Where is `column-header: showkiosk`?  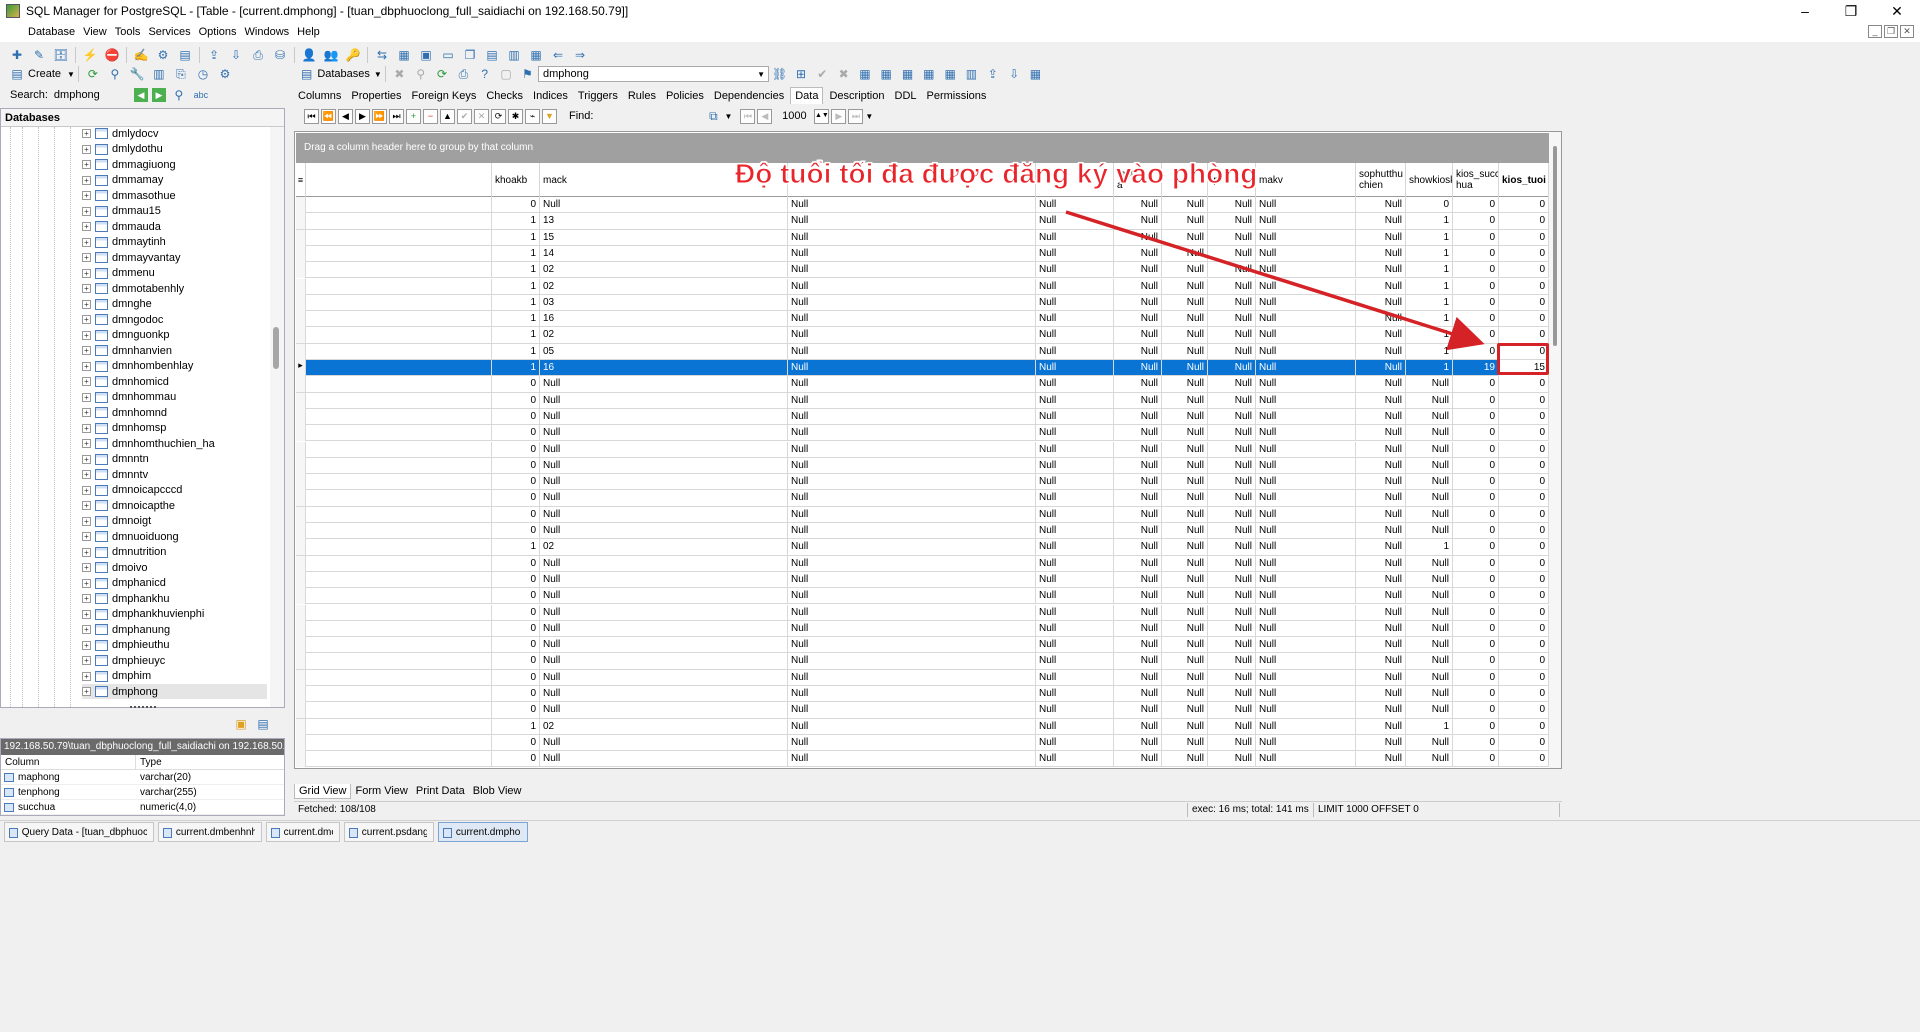
column-header: showkiosk is located at coordinates (1429, 180).